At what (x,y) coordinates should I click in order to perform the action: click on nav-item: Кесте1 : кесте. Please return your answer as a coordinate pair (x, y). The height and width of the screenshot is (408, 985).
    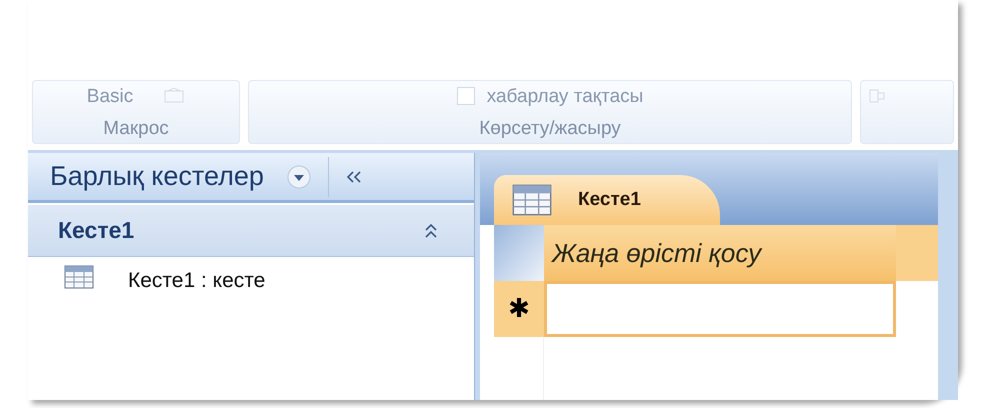
    Looking at the image, I should click on (251, 281).